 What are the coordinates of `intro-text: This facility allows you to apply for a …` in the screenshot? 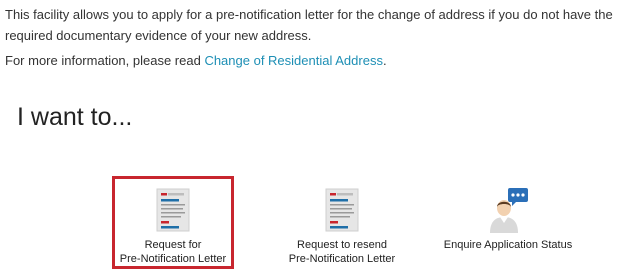 It's located at (309, 25).